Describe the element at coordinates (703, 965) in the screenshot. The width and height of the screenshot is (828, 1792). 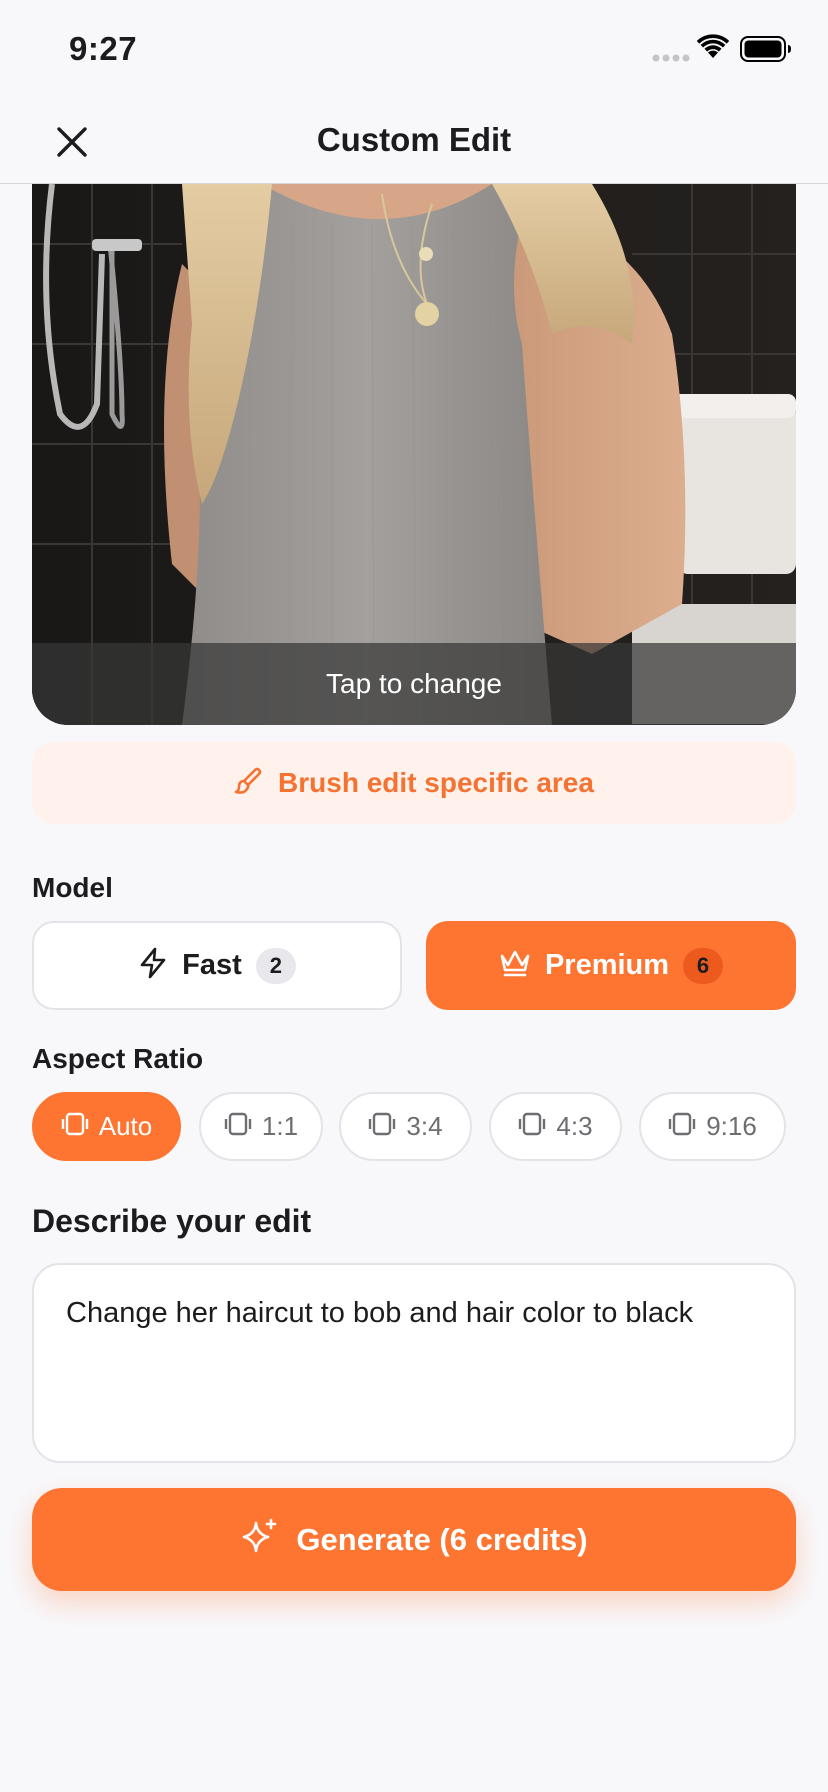
I see `model-premium-credits-badge: 6` at that location.